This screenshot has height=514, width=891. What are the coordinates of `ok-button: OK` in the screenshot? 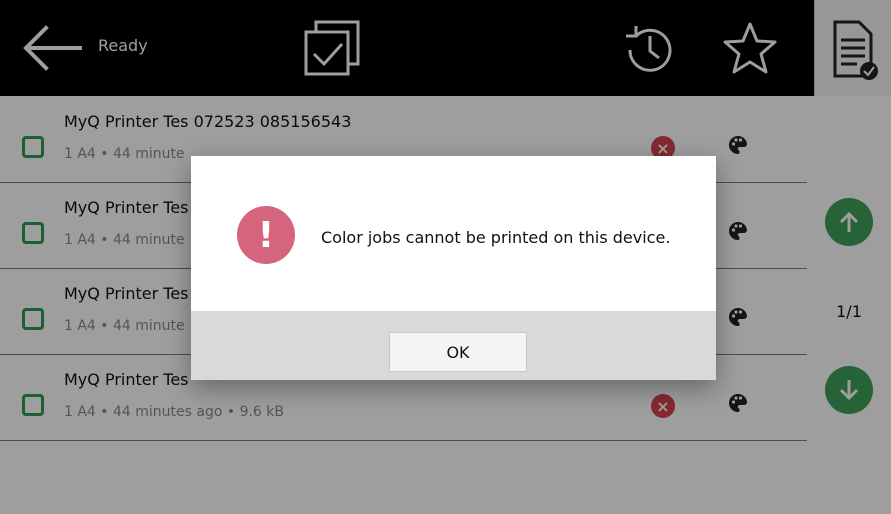 It's located at (458, 352).